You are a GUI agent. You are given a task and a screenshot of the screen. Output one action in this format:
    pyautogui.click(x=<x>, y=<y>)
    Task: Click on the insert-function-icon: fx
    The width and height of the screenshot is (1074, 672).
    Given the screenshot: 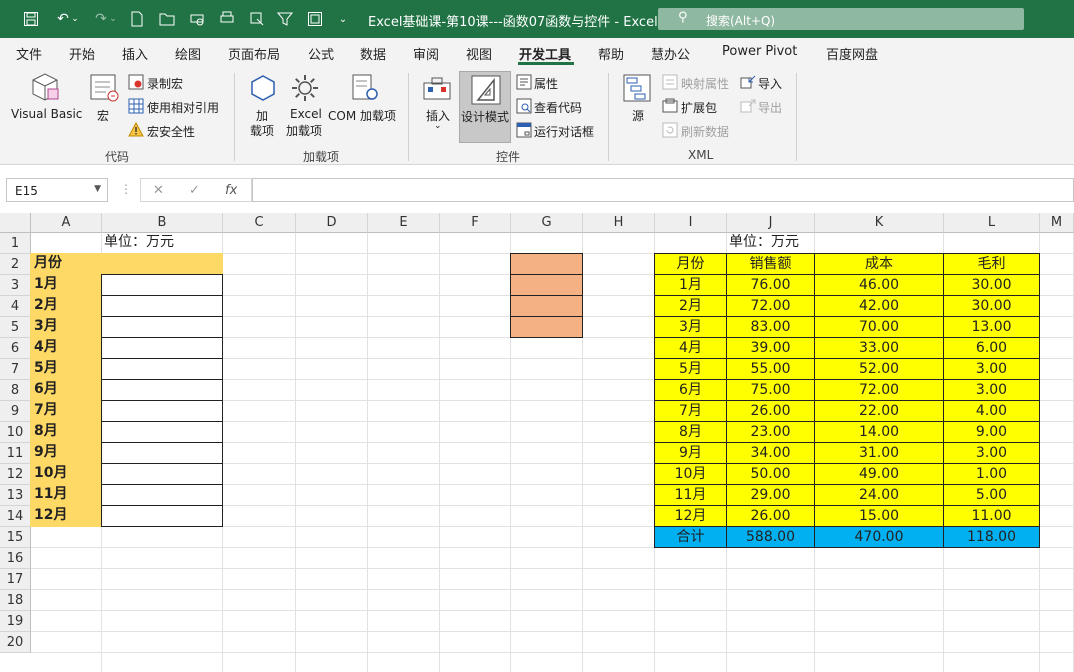 What is the action you would take?
    pyautogui.click(x=231, y=190)
    